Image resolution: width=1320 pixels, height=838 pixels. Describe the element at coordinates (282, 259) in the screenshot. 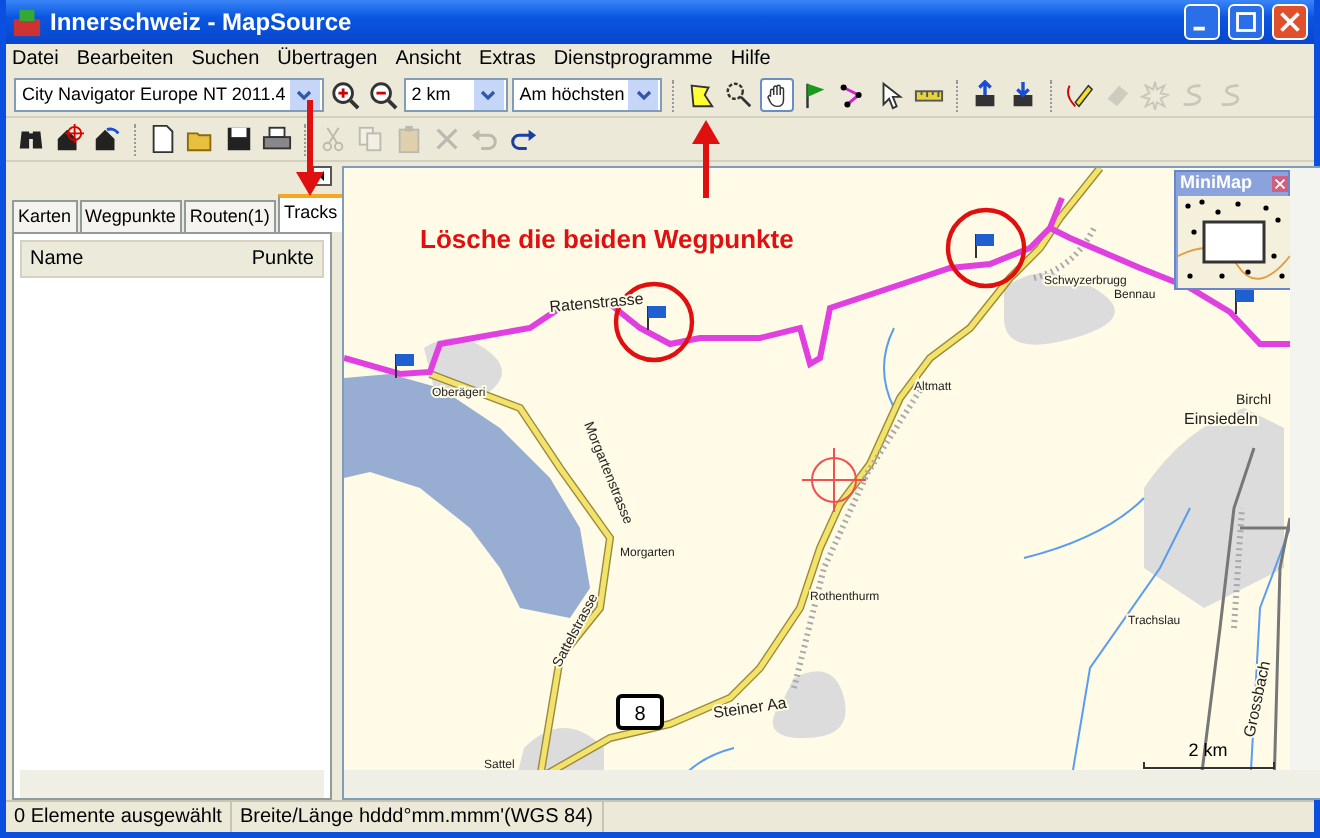

I see `column-header: Punkte` at that location.